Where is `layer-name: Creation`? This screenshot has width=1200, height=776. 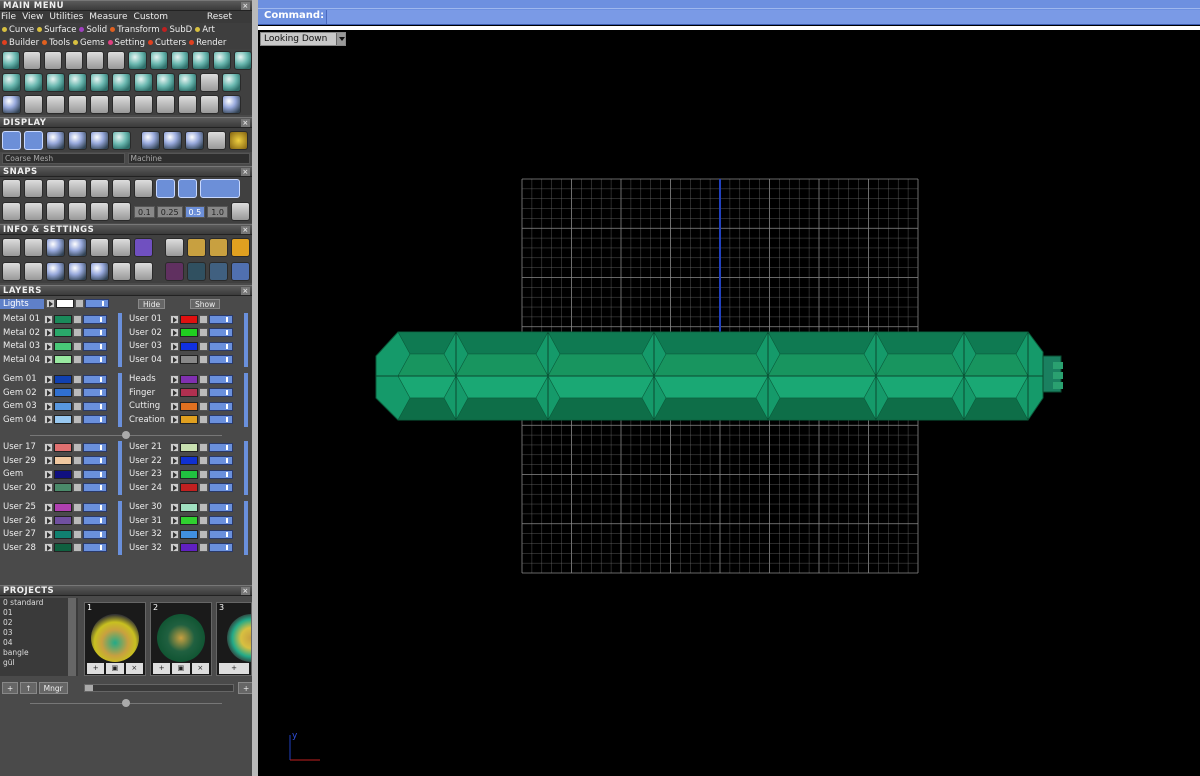
layer-name: Creation is located at coordinates (148, 420).